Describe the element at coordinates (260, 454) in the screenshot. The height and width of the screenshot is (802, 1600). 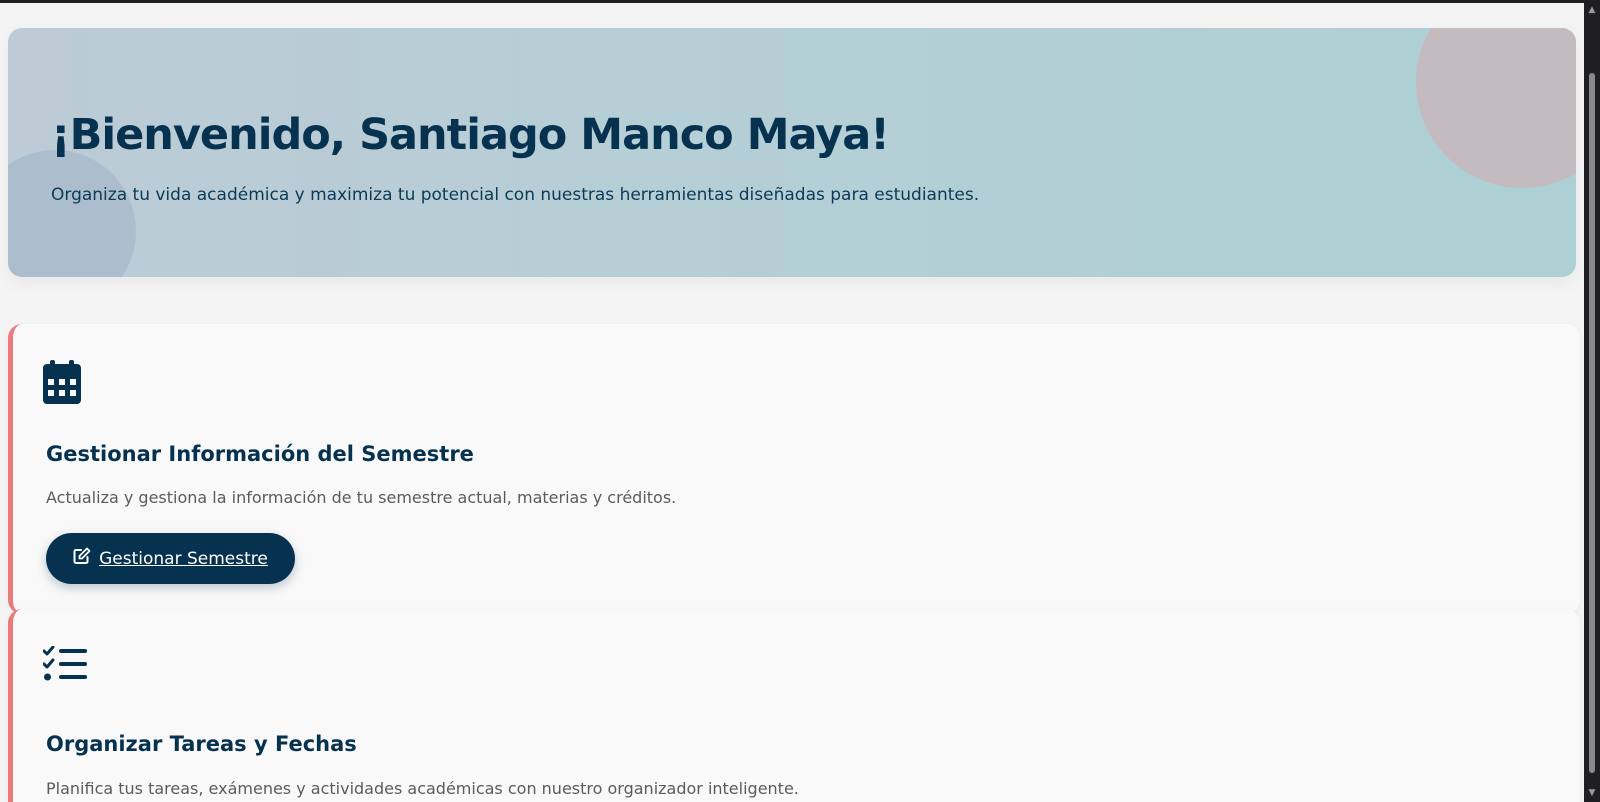
I see `semester-card-title: Gestionar Información del Semestre` at that location.